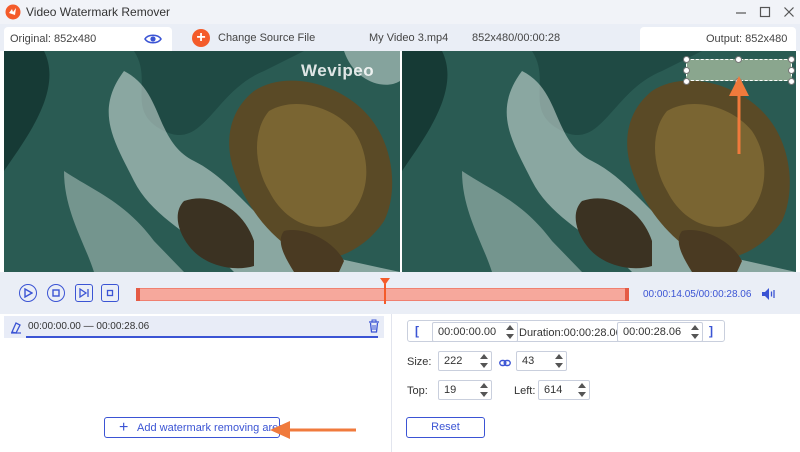 This screenshot has height=452, width=800. What do you see at coordinates (53, 39) in the screenshot?
I see `original-label: Original: 852x480` at bounding box center [53, 39].